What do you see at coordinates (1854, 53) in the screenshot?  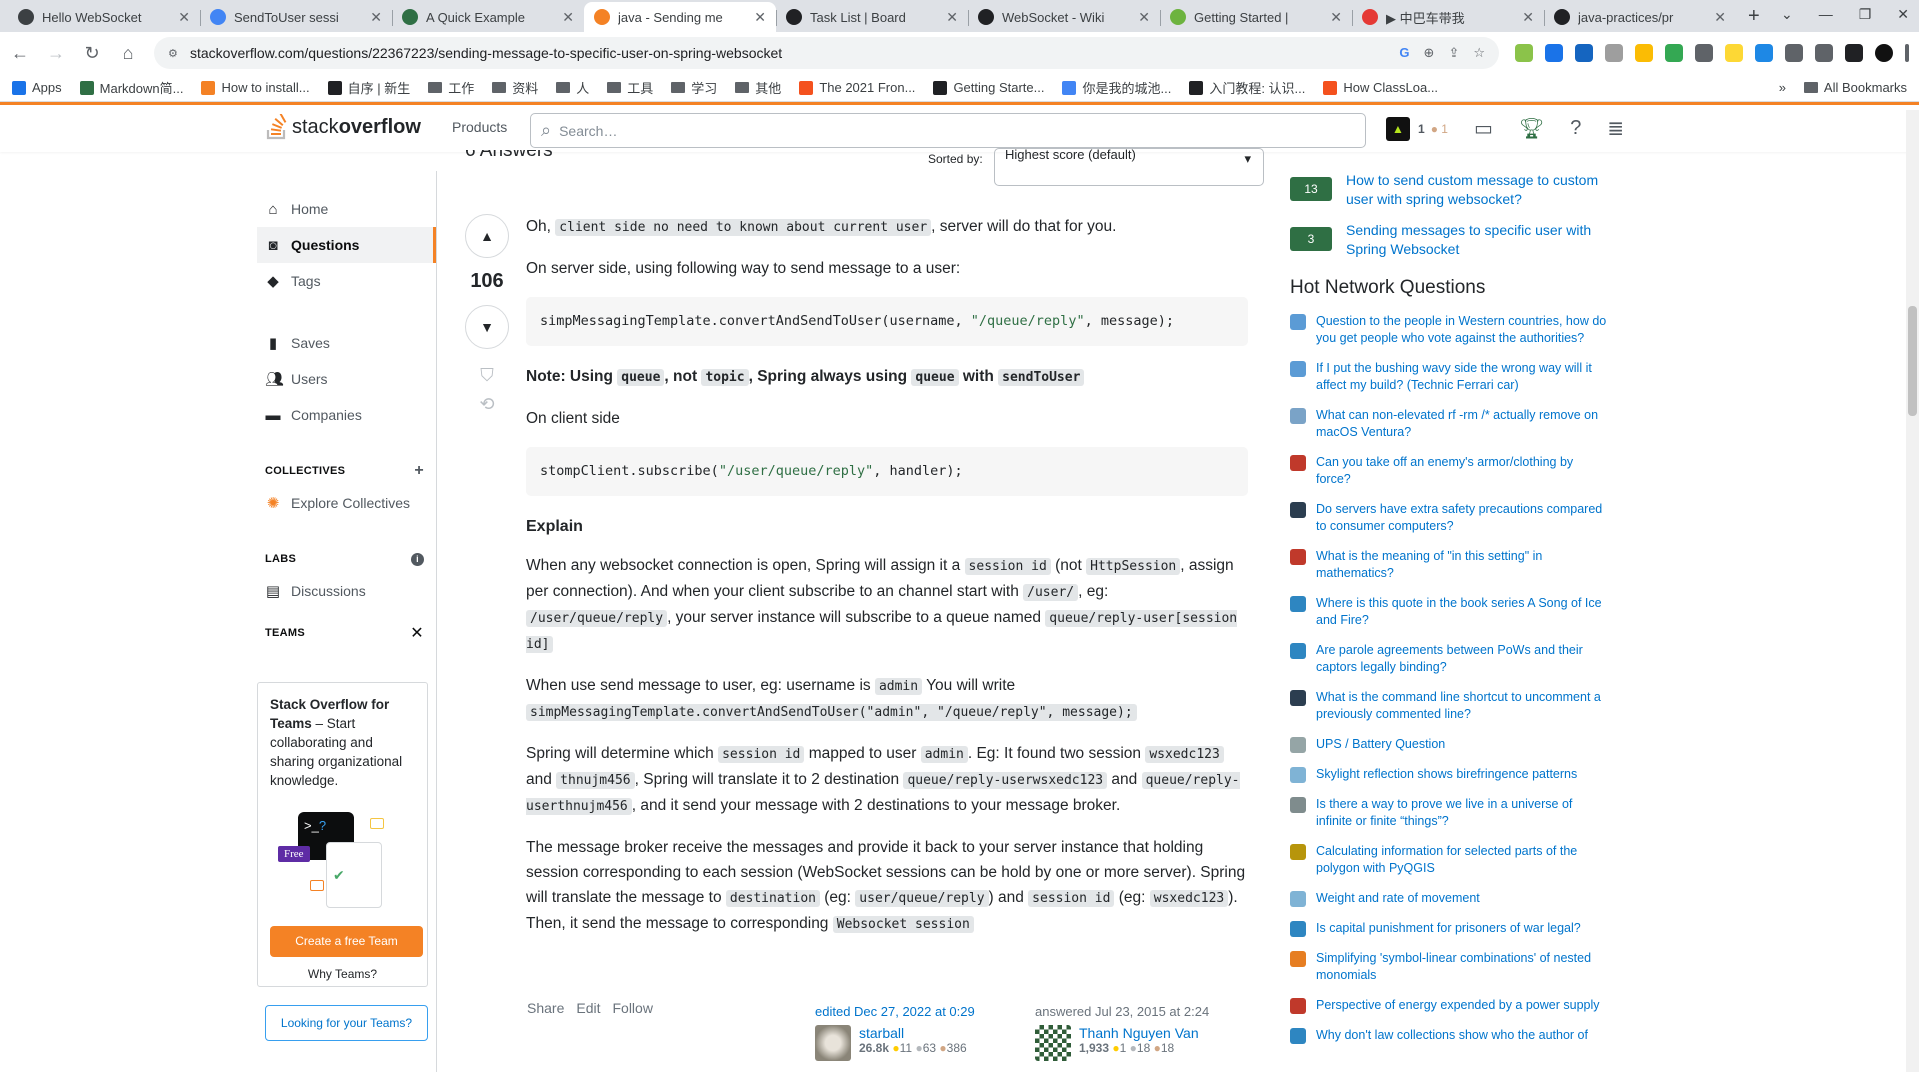 I see `sidepanel-icon` at bounding box center [1854, 53].